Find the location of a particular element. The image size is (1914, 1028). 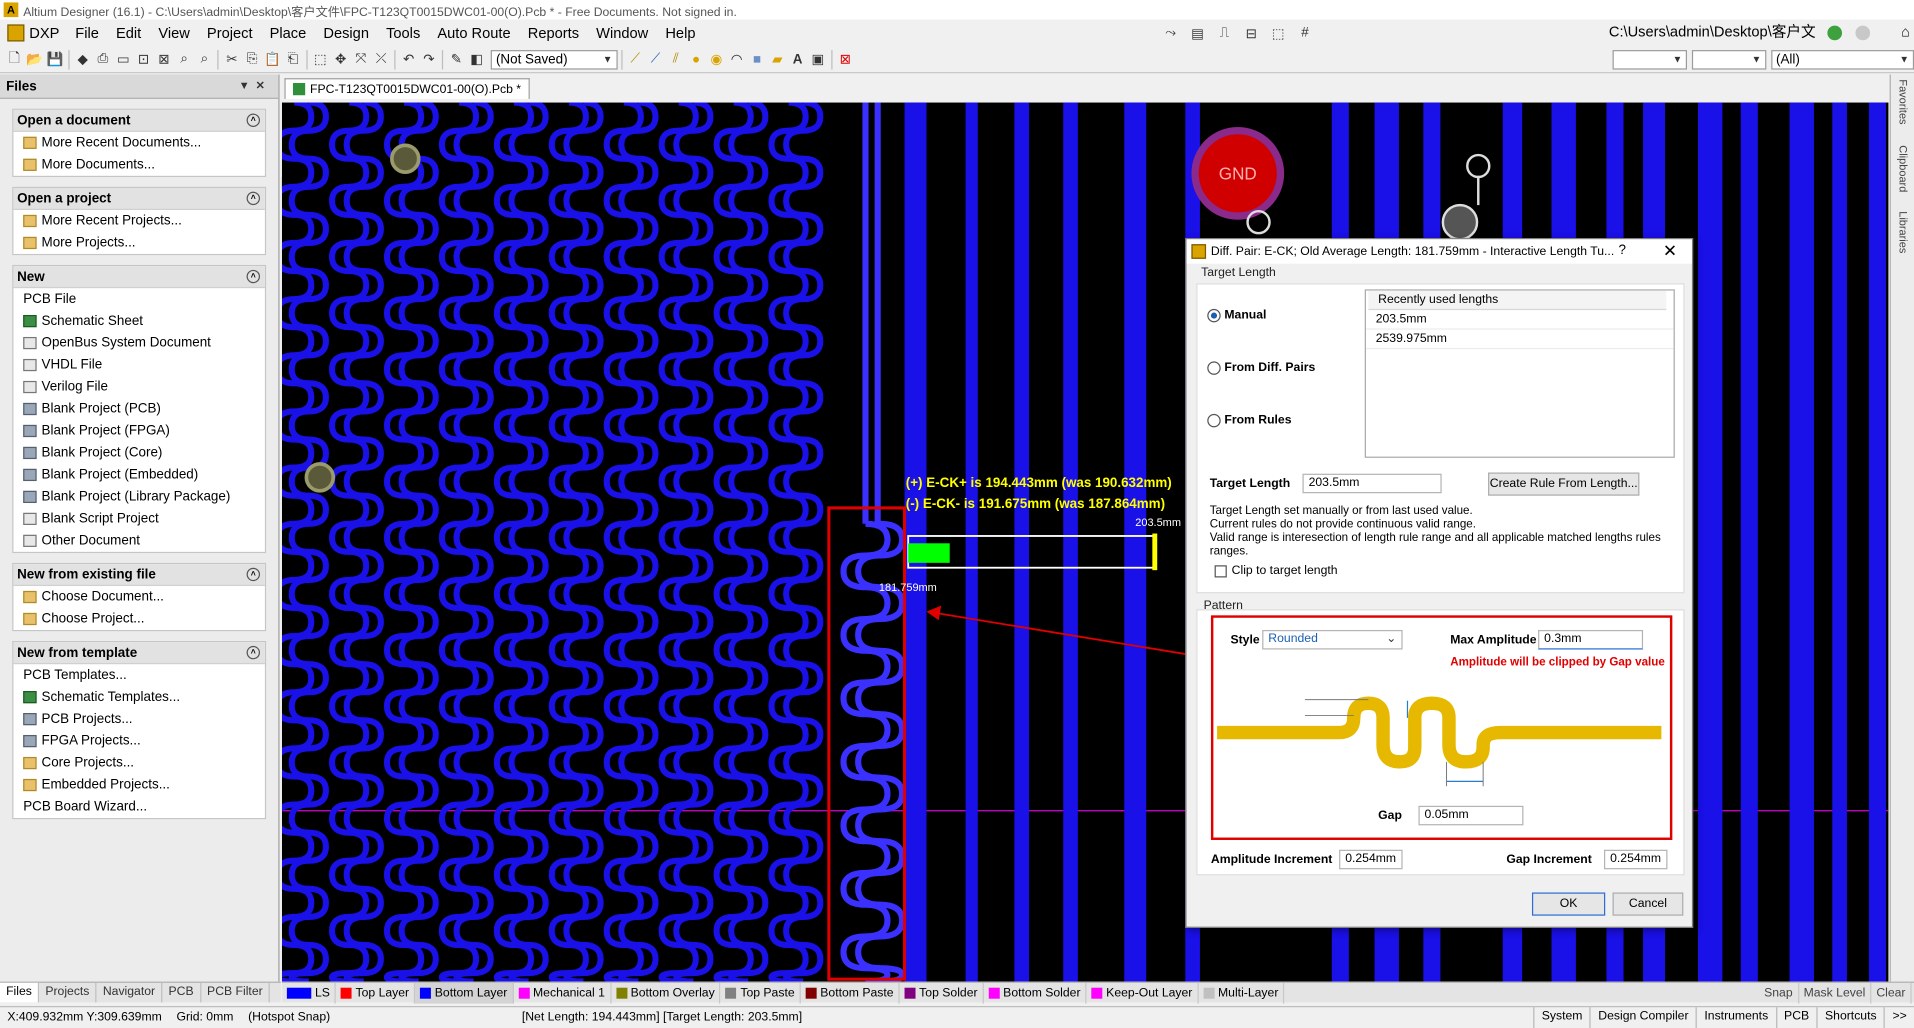

tab-navigator: Navigator is located at coordinates (130, 992).